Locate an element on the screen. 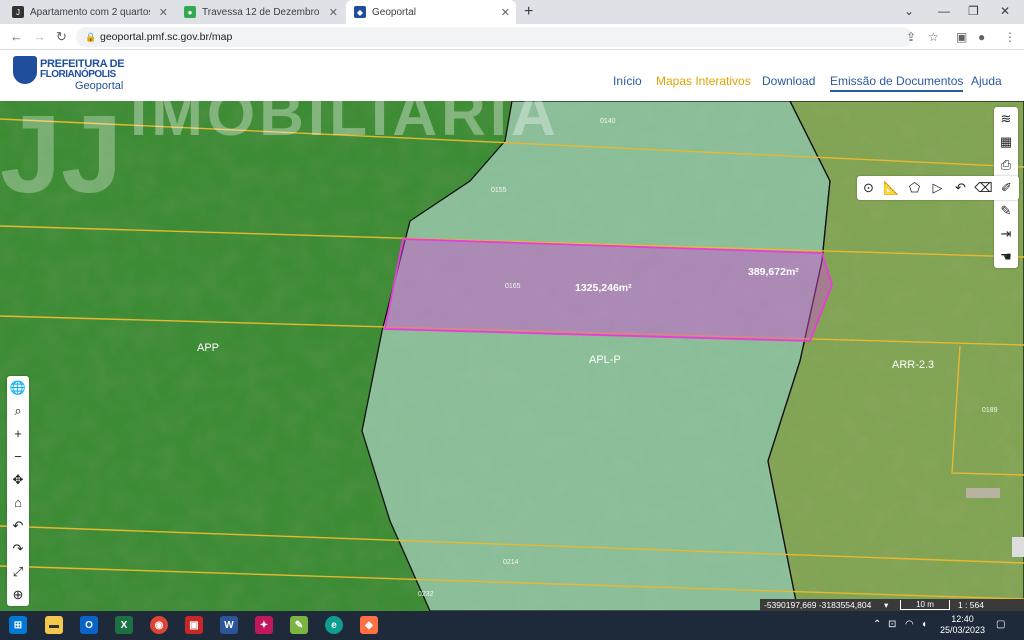 Image resolution: width=1024 pixels, height=640 pixels. tab-title: Travessa 12 de Dezembro - Ingle is located at coordinates (262, 12).